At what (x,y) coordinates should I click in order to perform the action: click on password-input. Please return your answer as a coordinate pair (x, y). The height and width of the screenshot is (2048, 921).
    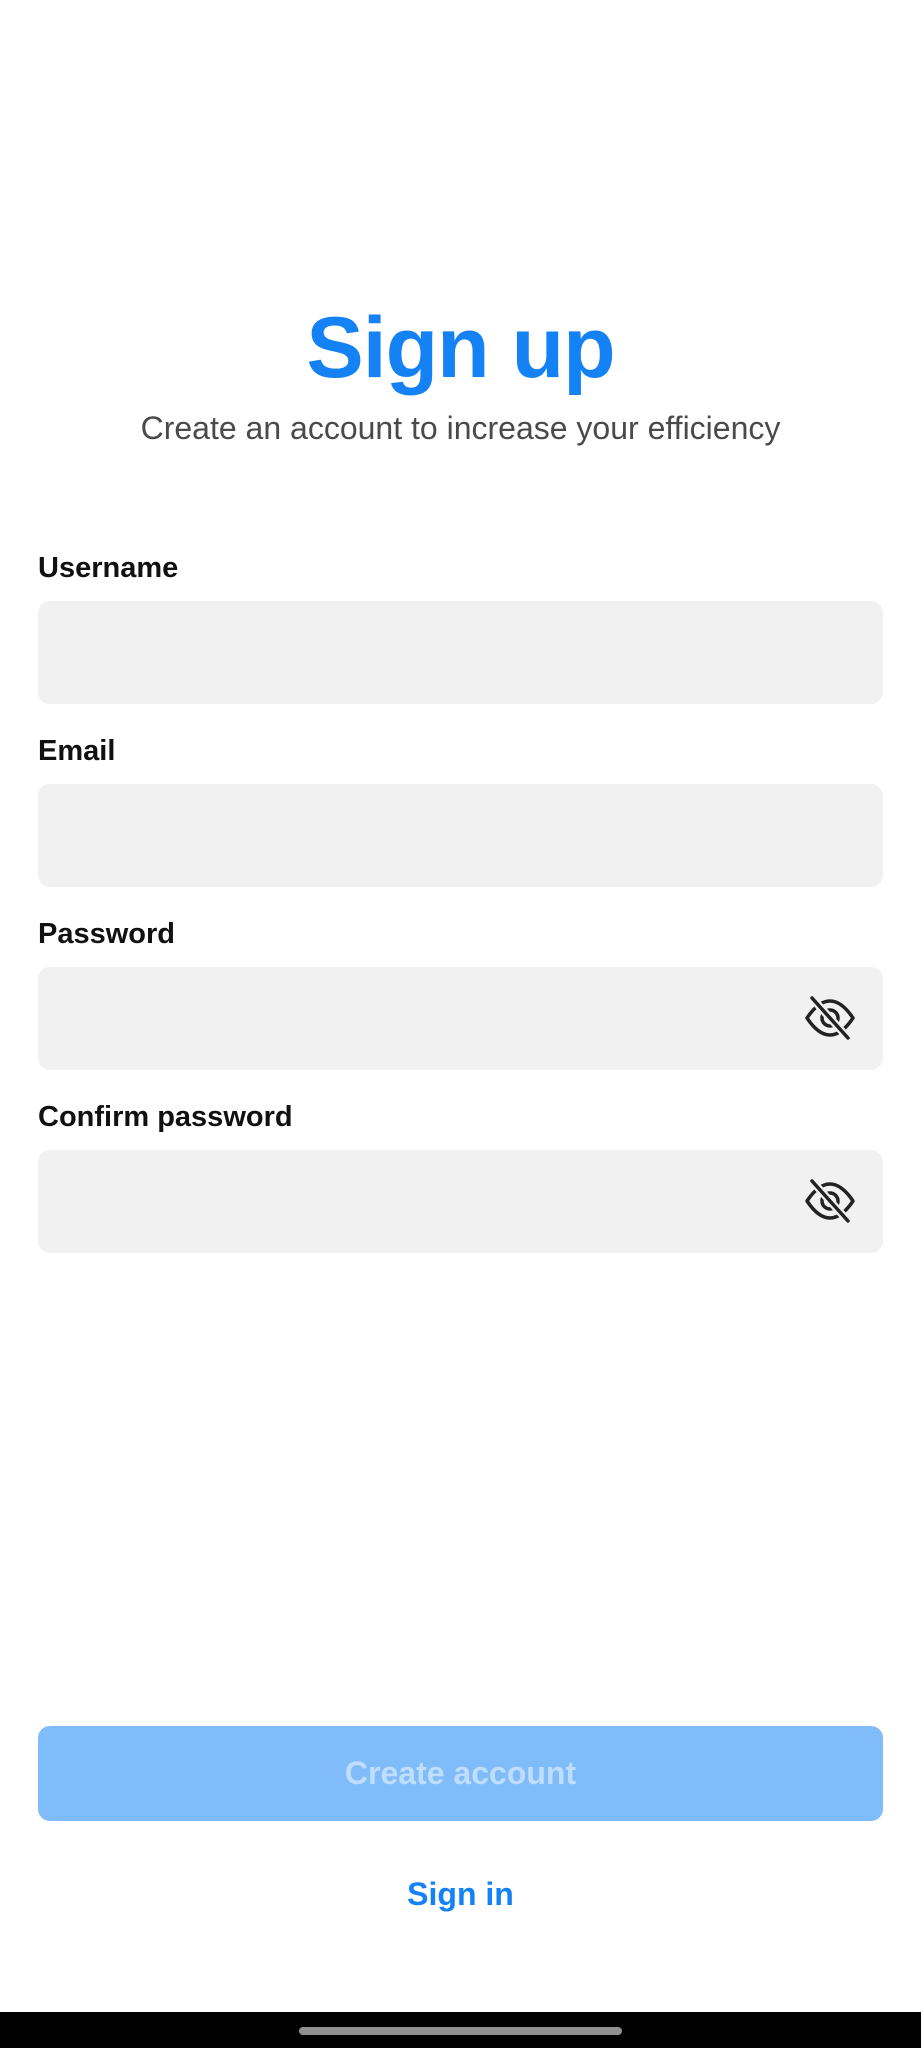
    Looking at the image, I should click on (460, 1018).